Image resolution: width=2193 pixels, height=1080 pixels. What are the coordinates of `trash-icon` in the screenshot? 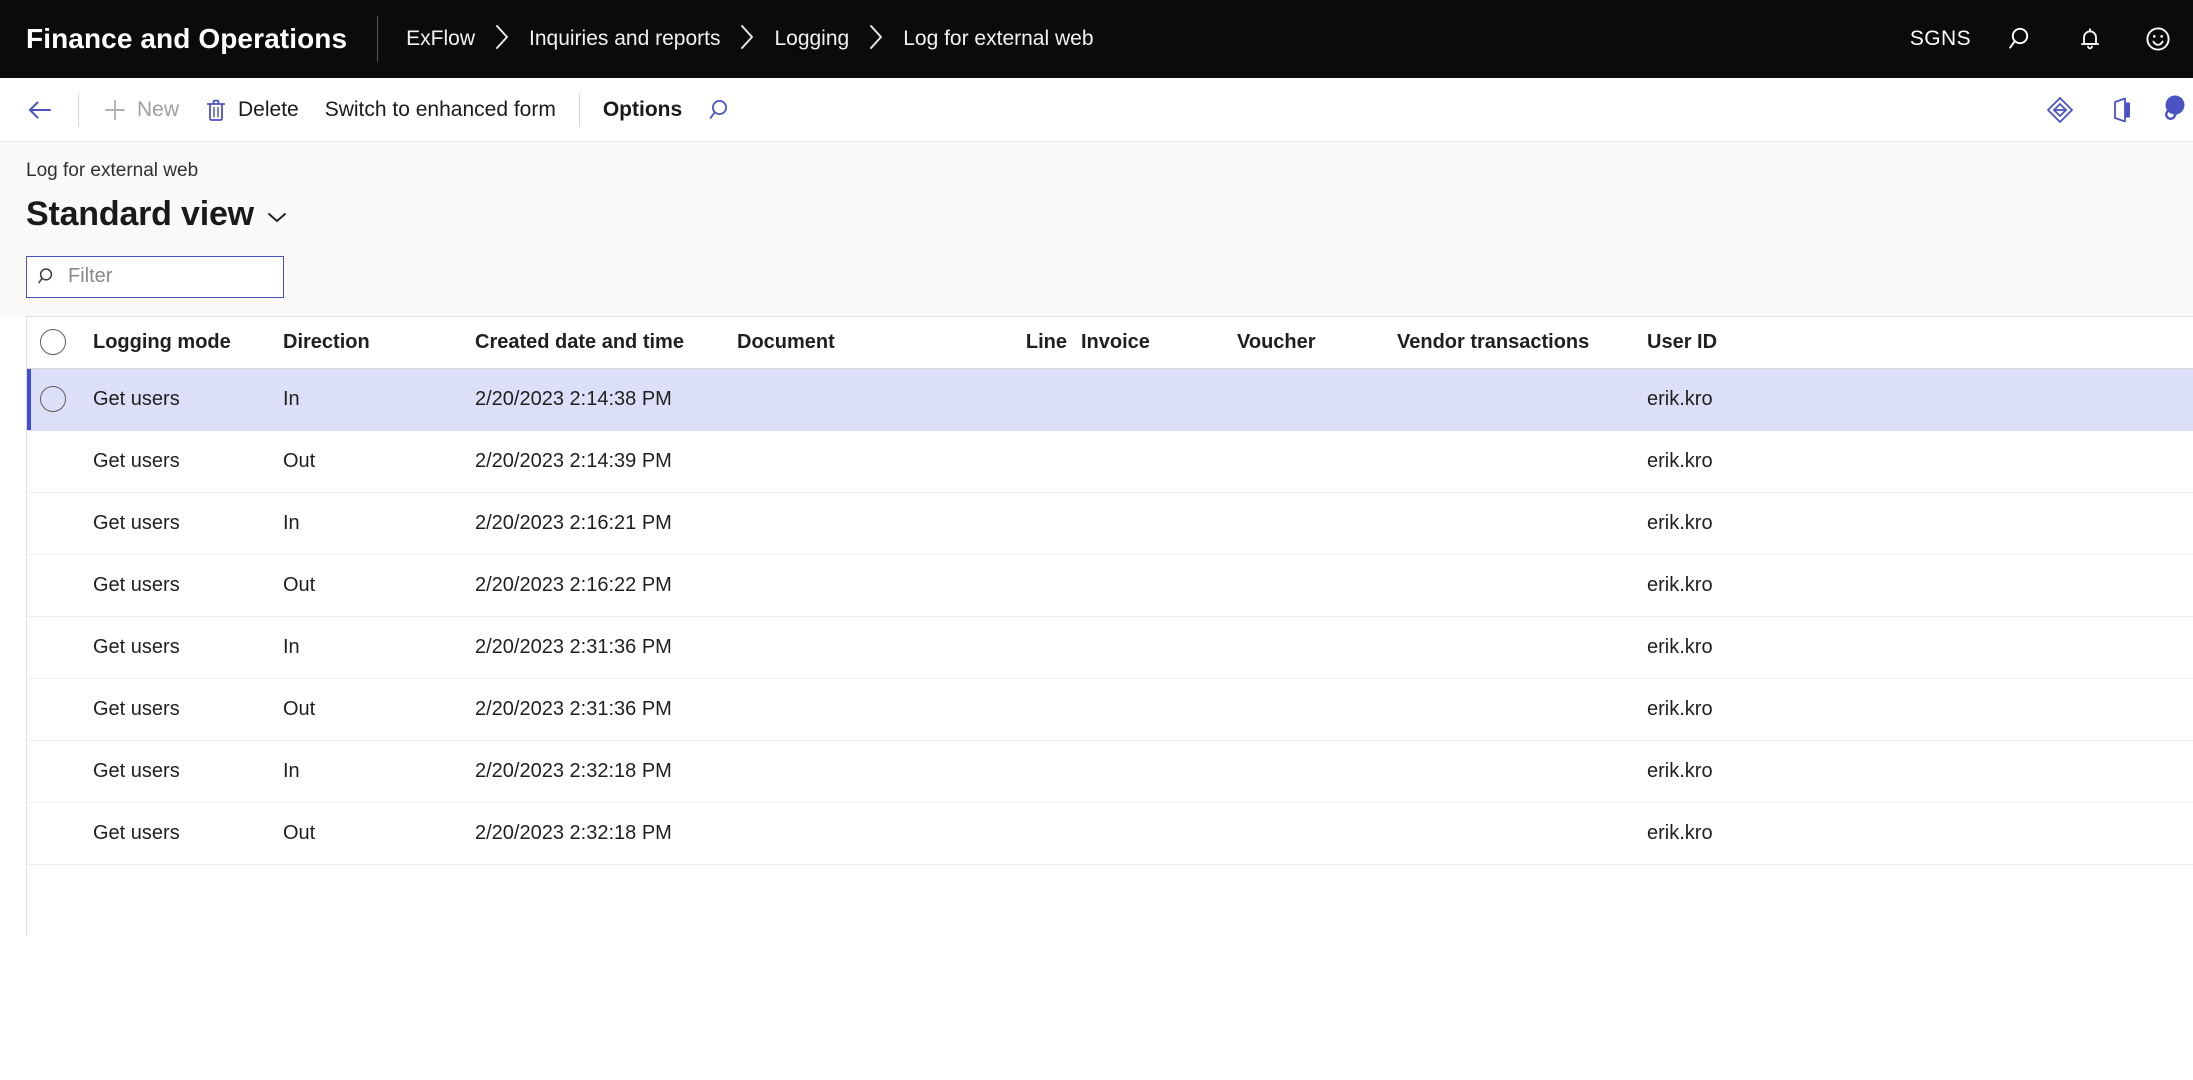 It's located at (217, 110).